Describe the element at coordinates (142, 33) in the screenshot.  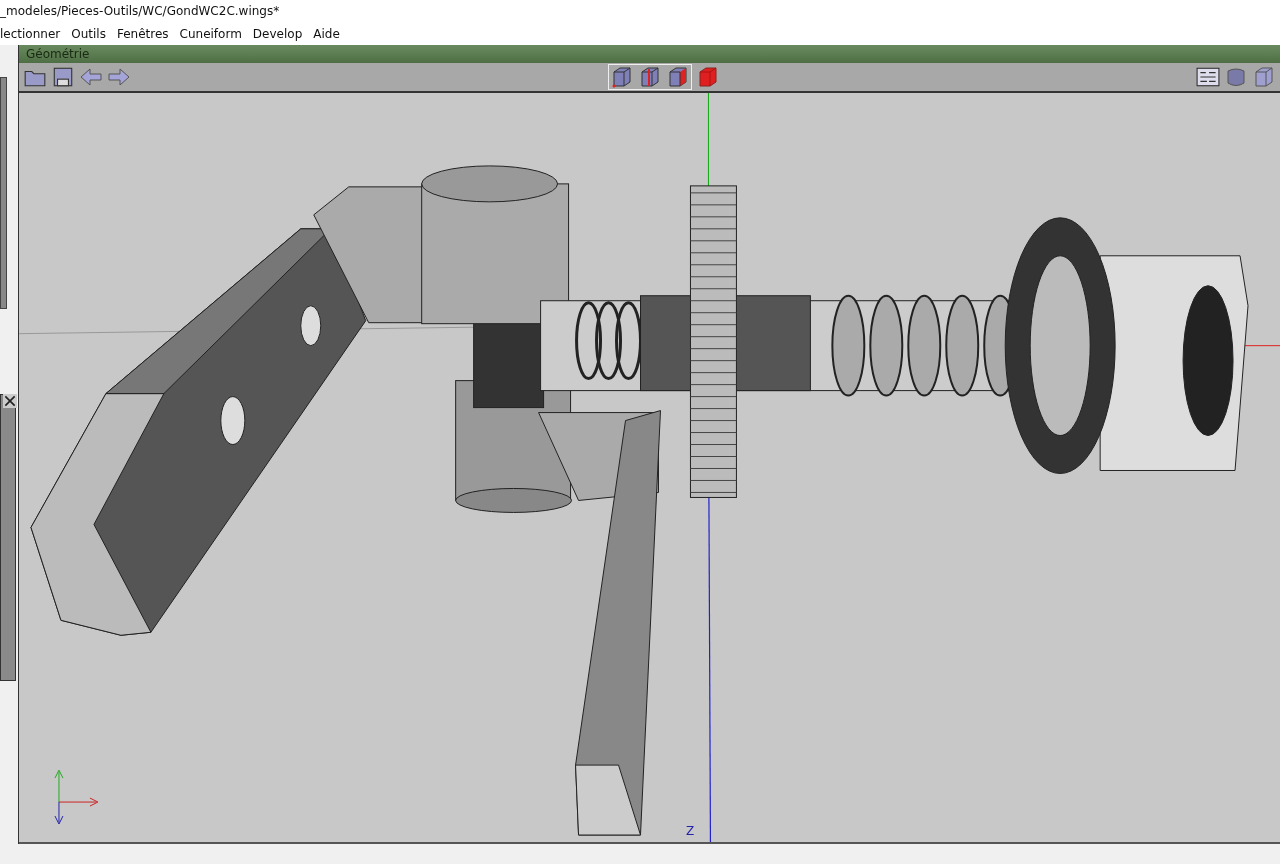
I see `menu-item: Fenêtres` at that location.